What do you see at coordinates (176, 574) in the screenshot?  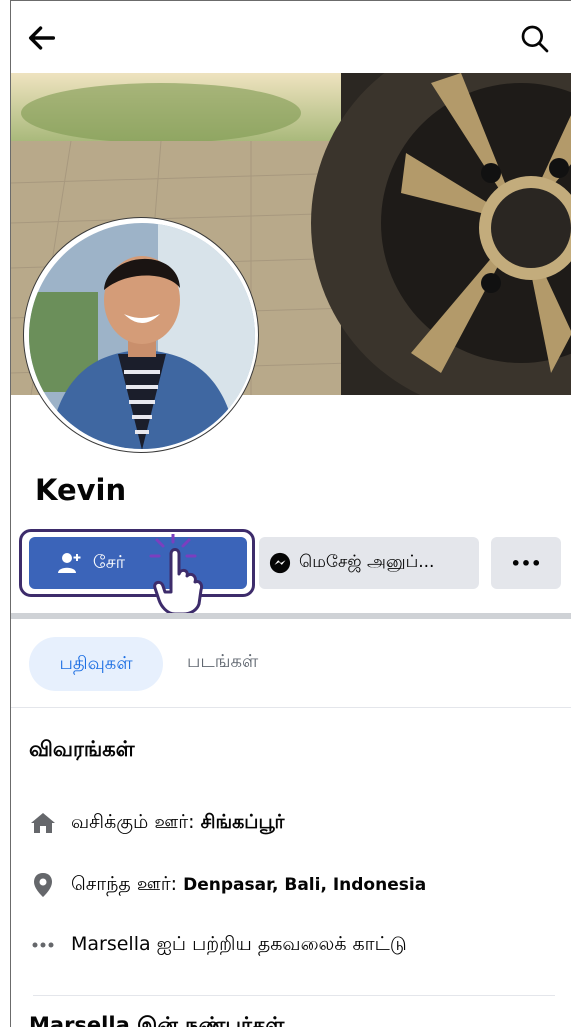 I see `tap-hand-icon` at bounding box center [176, 574].